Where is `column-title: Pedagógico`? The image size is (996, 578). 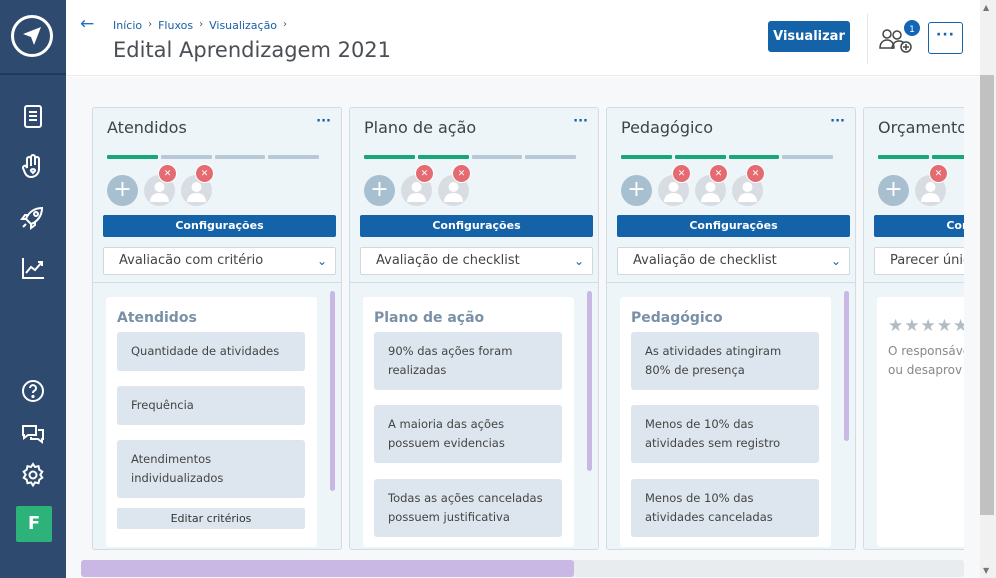 column-title: Pedagógico is located at coordinates (667, 127).